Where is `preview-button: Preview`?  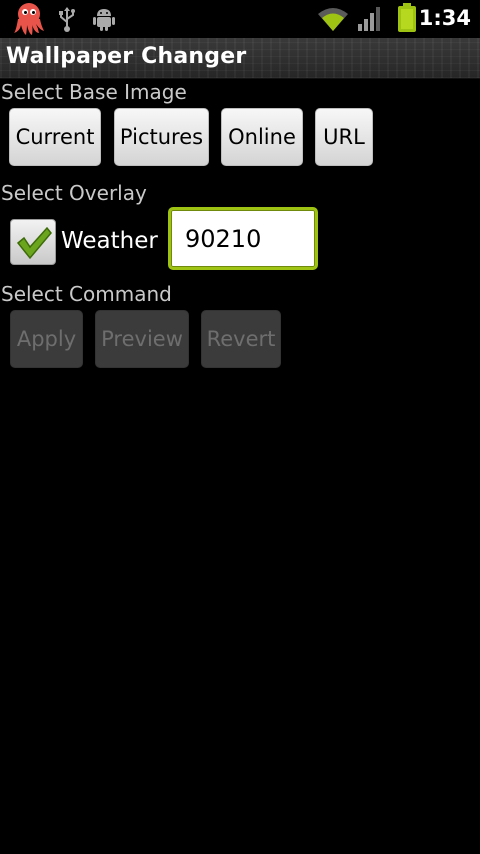 preview-button: Preview is located at coordinates (142, 339).